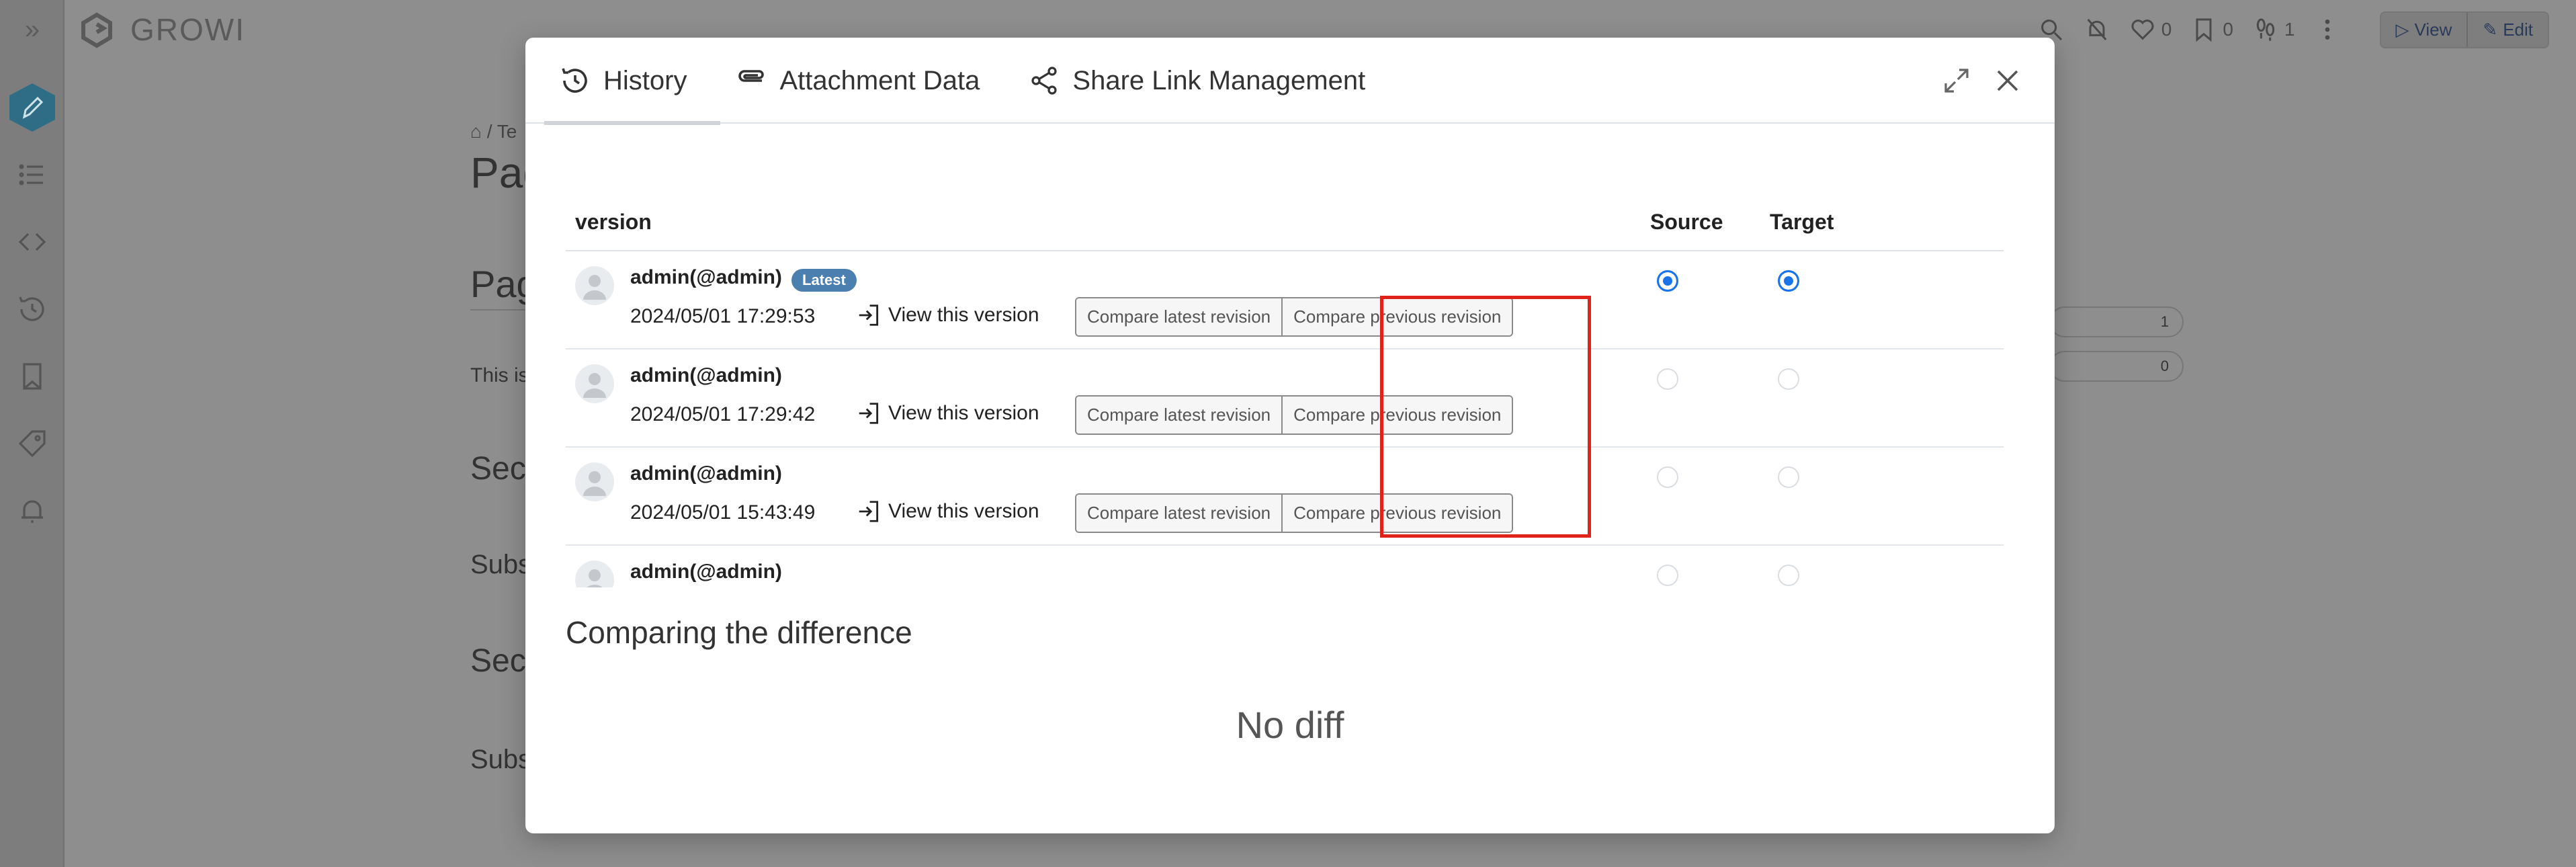 The height and width of the screenshot is (867, 2576). I want to click on bookmarks-icon, so click(32, 376).